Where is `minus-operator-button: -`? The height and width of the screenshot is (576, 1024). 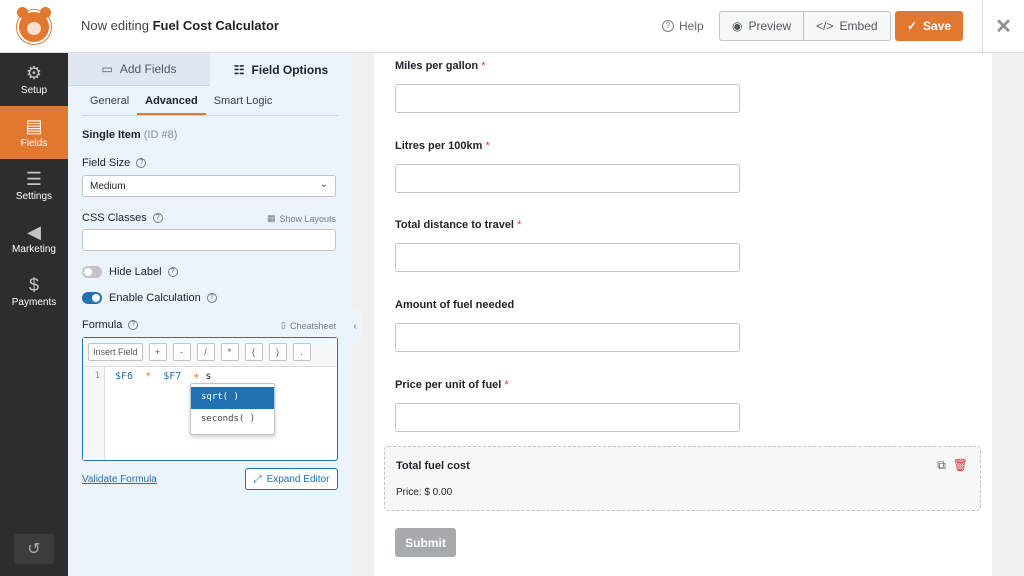 minus-operator-button: - is located at coordinates (181, 352).